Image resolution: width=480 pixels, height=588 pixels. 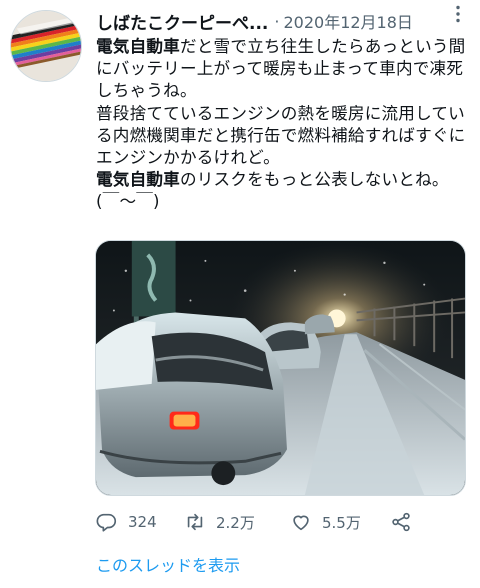 I want to click on more-vertical-icon, so click(x=458, y=14).